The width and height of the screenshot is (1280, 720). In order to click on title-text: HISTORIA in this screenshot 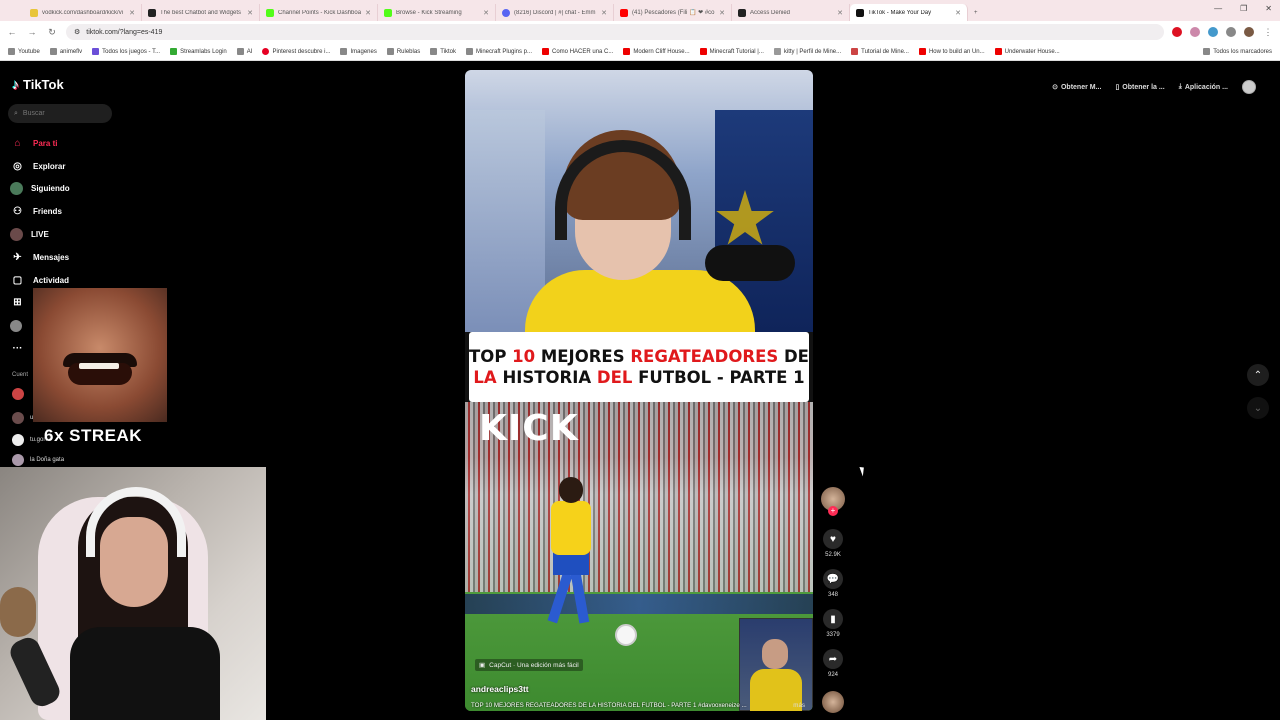, I will do `click(546, 377)`.